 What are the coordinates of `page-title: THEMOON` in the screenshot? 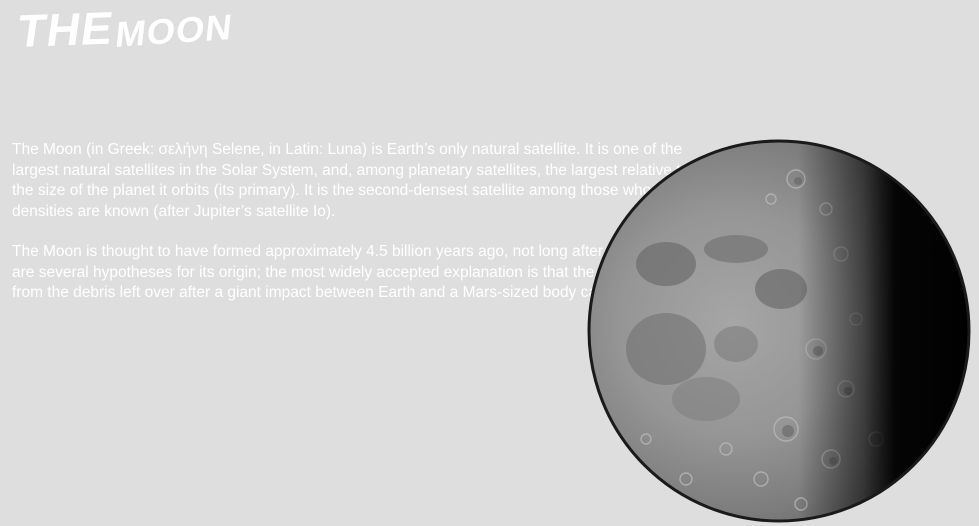 It's located at (126, 29).